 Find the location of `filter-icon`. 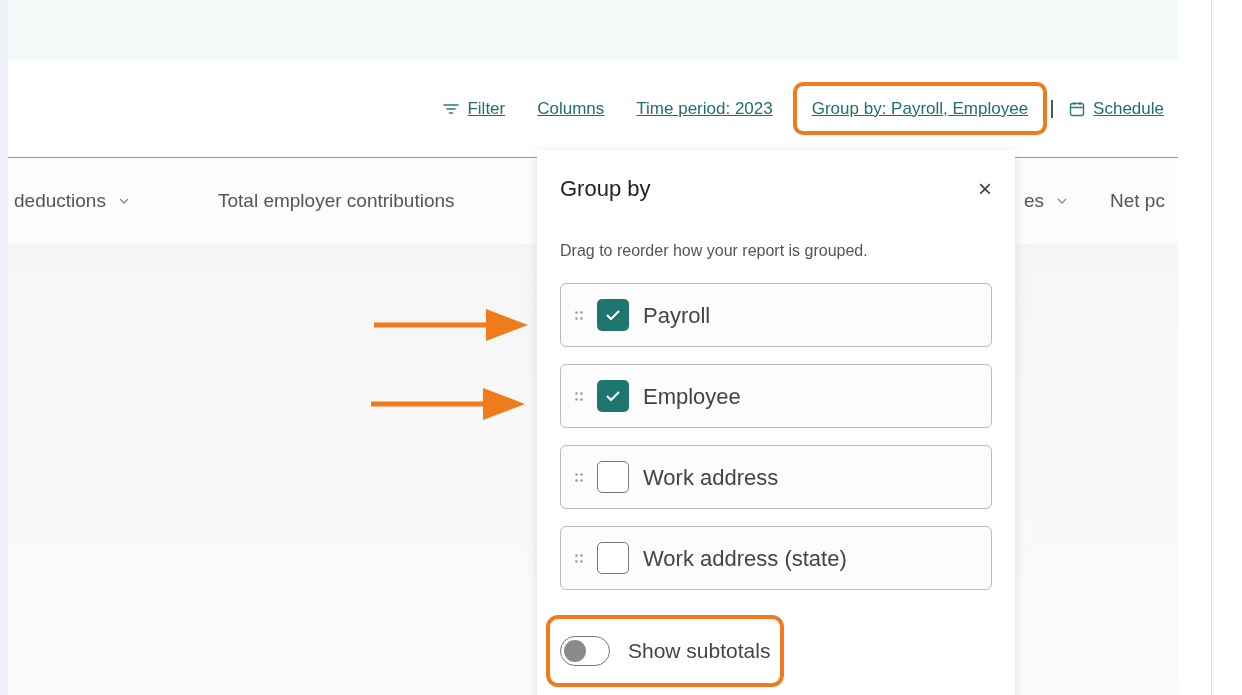

filter-icon is located at coordinates (451, 108).